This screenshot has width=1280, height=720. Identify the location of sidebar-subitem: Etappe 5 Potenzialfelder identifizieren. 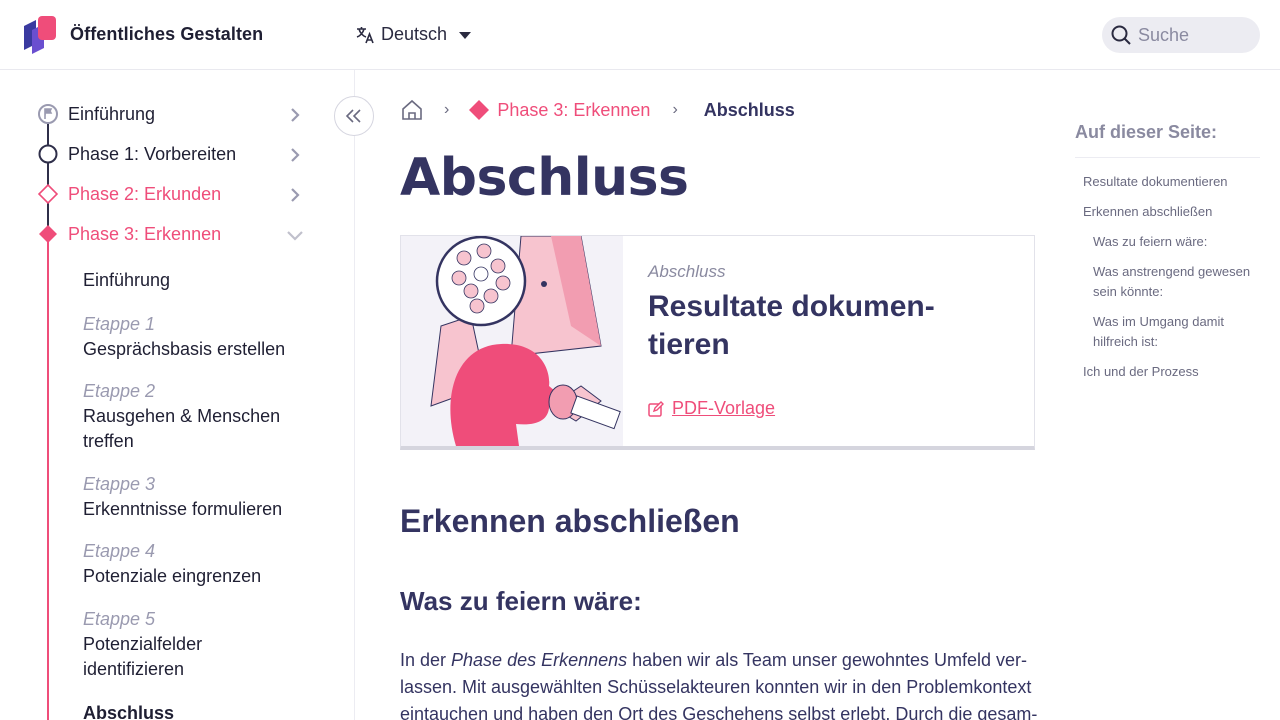
(158, 644).